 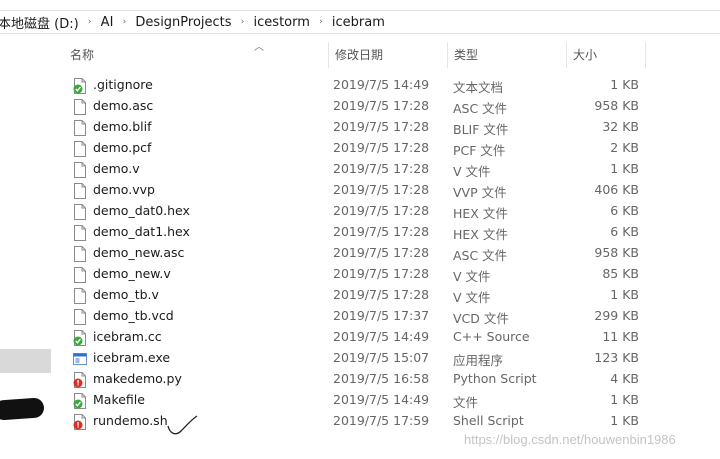 What do you see at coordinates (381, 315) in the screenshot?
I see `file-date: 2019/7/5 17:37` at bounding box center [381, 315].